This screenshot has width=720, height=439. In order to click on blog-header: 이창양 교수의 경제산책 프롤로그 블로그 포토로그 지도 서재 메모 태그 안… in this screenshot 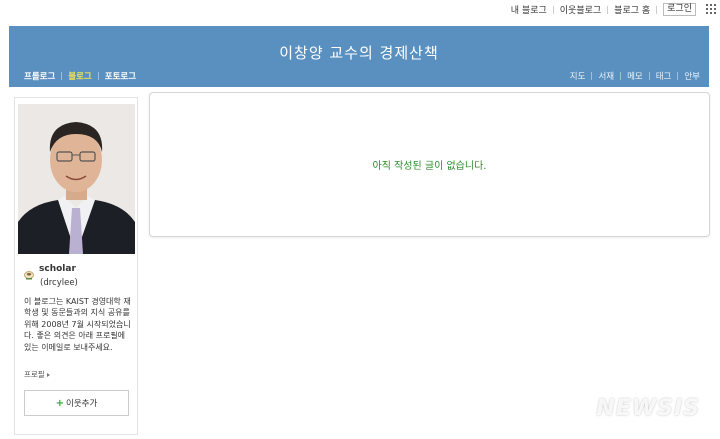, I will do `click(359, 56)`.